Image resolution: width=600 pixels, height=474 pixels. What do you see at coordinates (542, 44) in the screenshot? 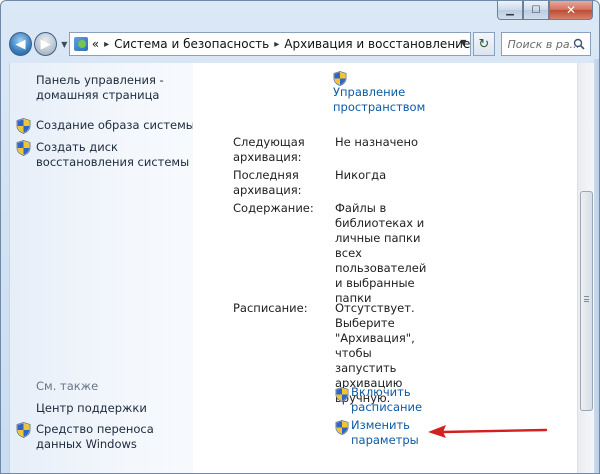
I see `search-input` at bounding box center [542, 44].